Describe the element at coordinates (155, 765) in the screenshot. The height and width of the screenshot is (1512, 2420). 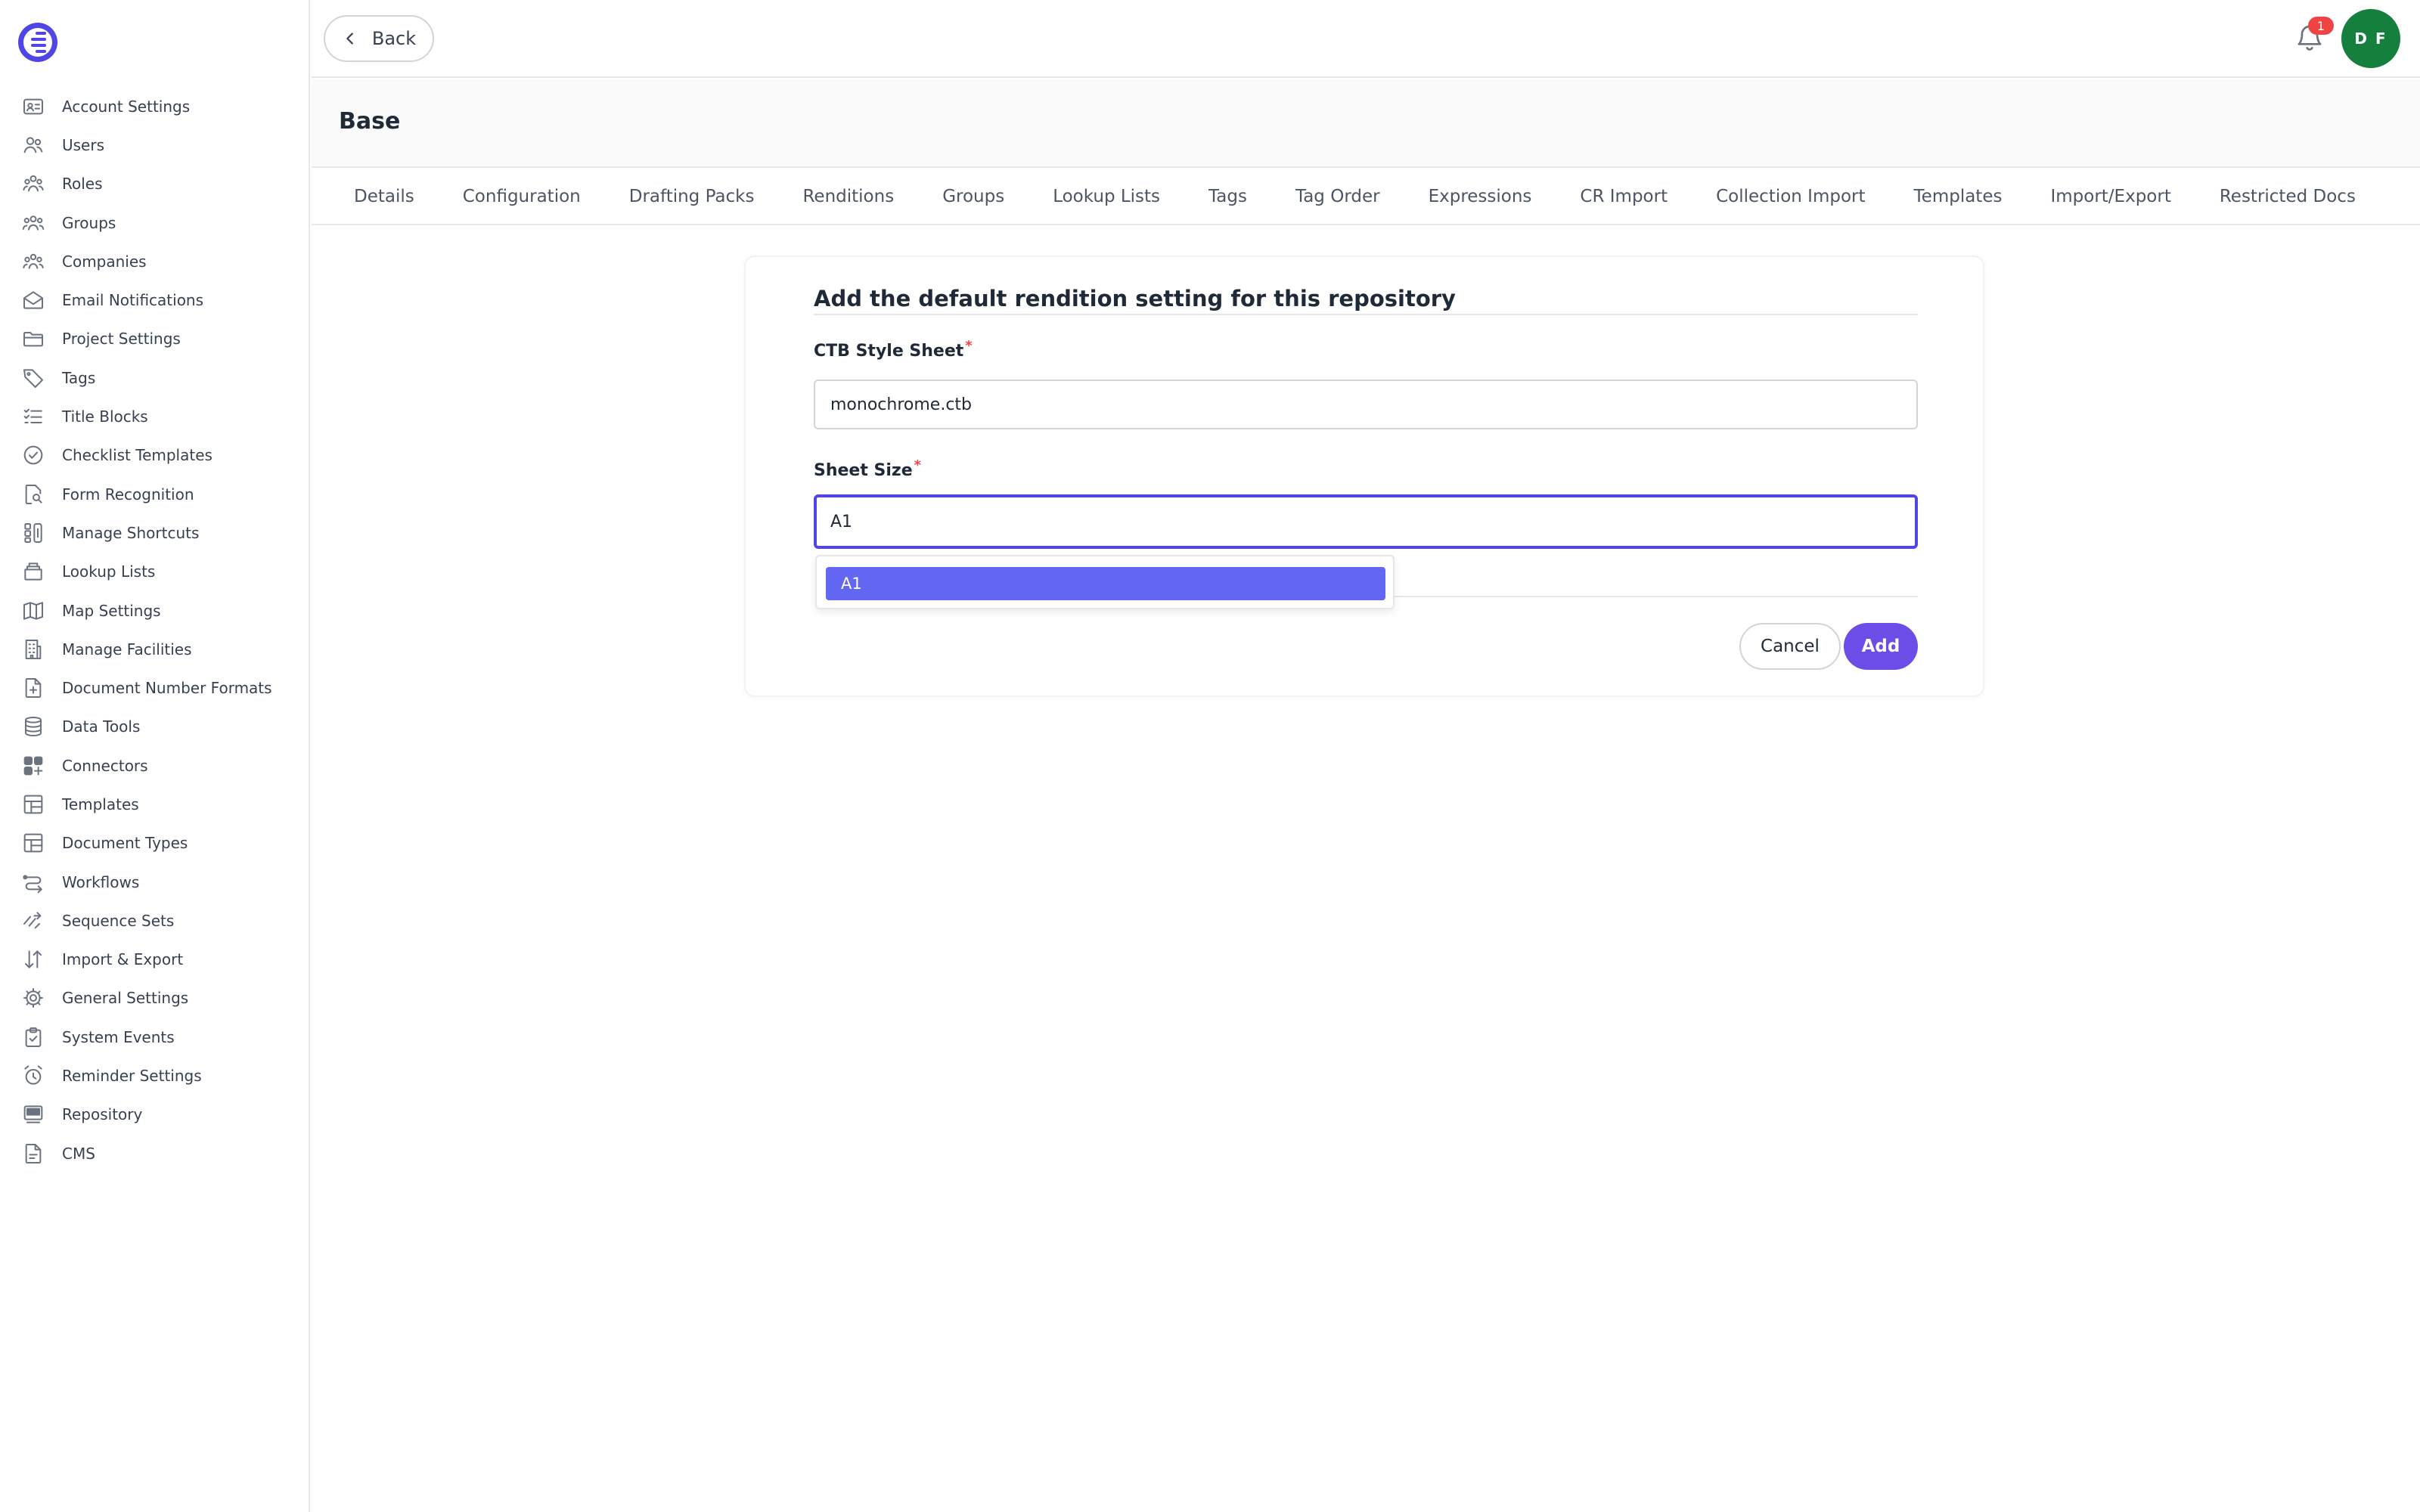
I see `sidebar-item-connectors: Connectors` at that location.